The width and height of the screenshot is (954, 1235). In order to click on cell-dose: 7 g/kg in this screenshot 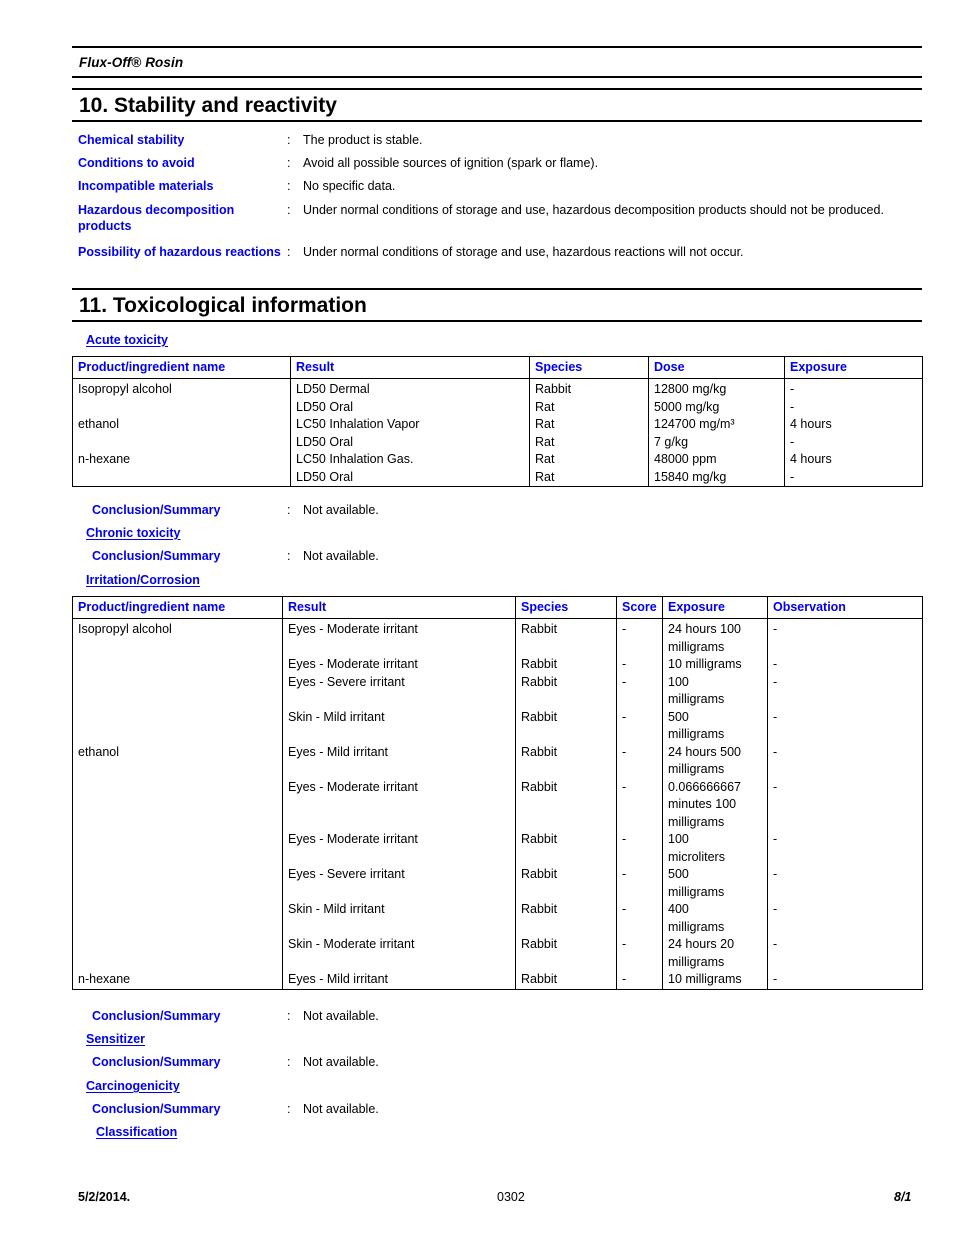, I will do `click(716, 442)`.